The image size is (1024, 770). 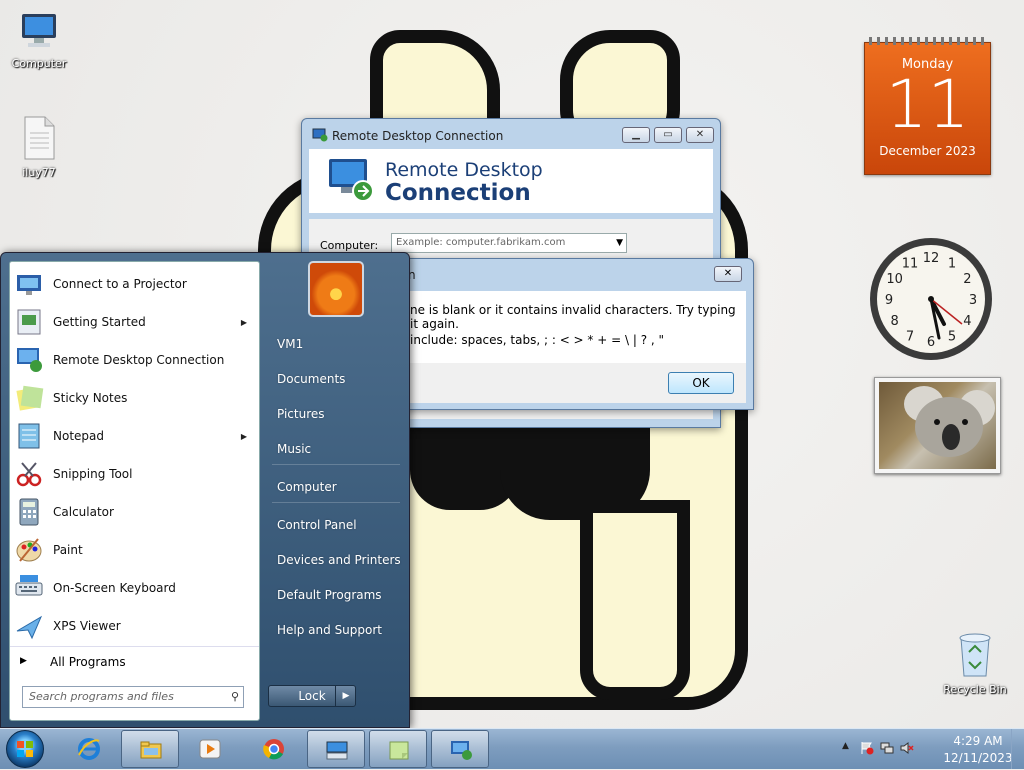 What do you see at coordinates (636, 135) in the screenshot?
I see `minimize-button: ▁` at bounding box center [636, 135].